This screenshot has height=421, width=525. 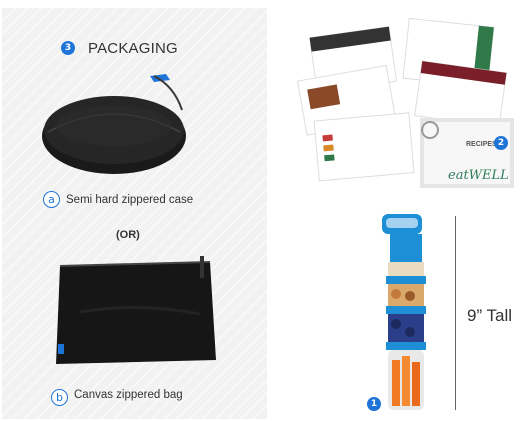 What do you see at coordinates (136, 310) in the screenshot?
I see `canvas-bag-image` at bounding box center [136, 310].